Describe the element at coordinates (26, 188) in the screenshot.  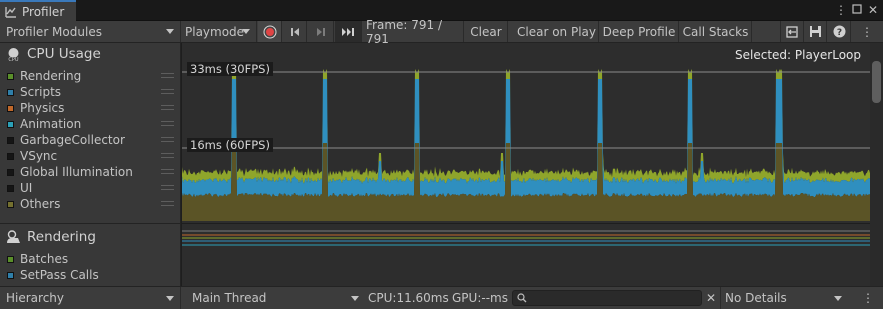
I see `series-label: UI` at that location.